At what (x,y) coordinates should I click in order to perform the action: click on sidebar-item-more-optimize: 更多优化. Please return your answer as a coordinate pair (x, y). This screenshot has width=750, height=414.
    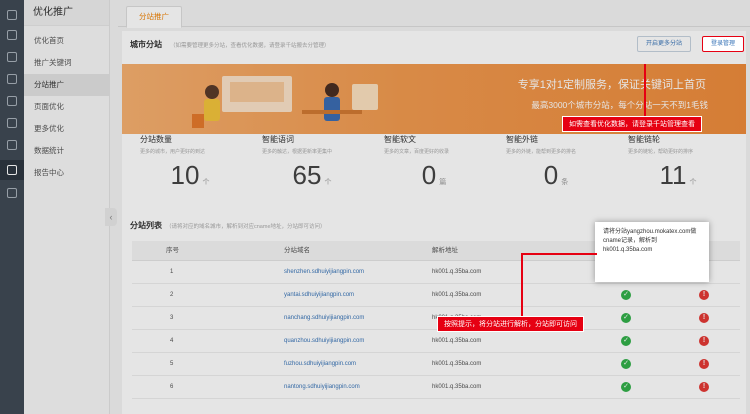
    Looking at the image, I should click on (66, 129).